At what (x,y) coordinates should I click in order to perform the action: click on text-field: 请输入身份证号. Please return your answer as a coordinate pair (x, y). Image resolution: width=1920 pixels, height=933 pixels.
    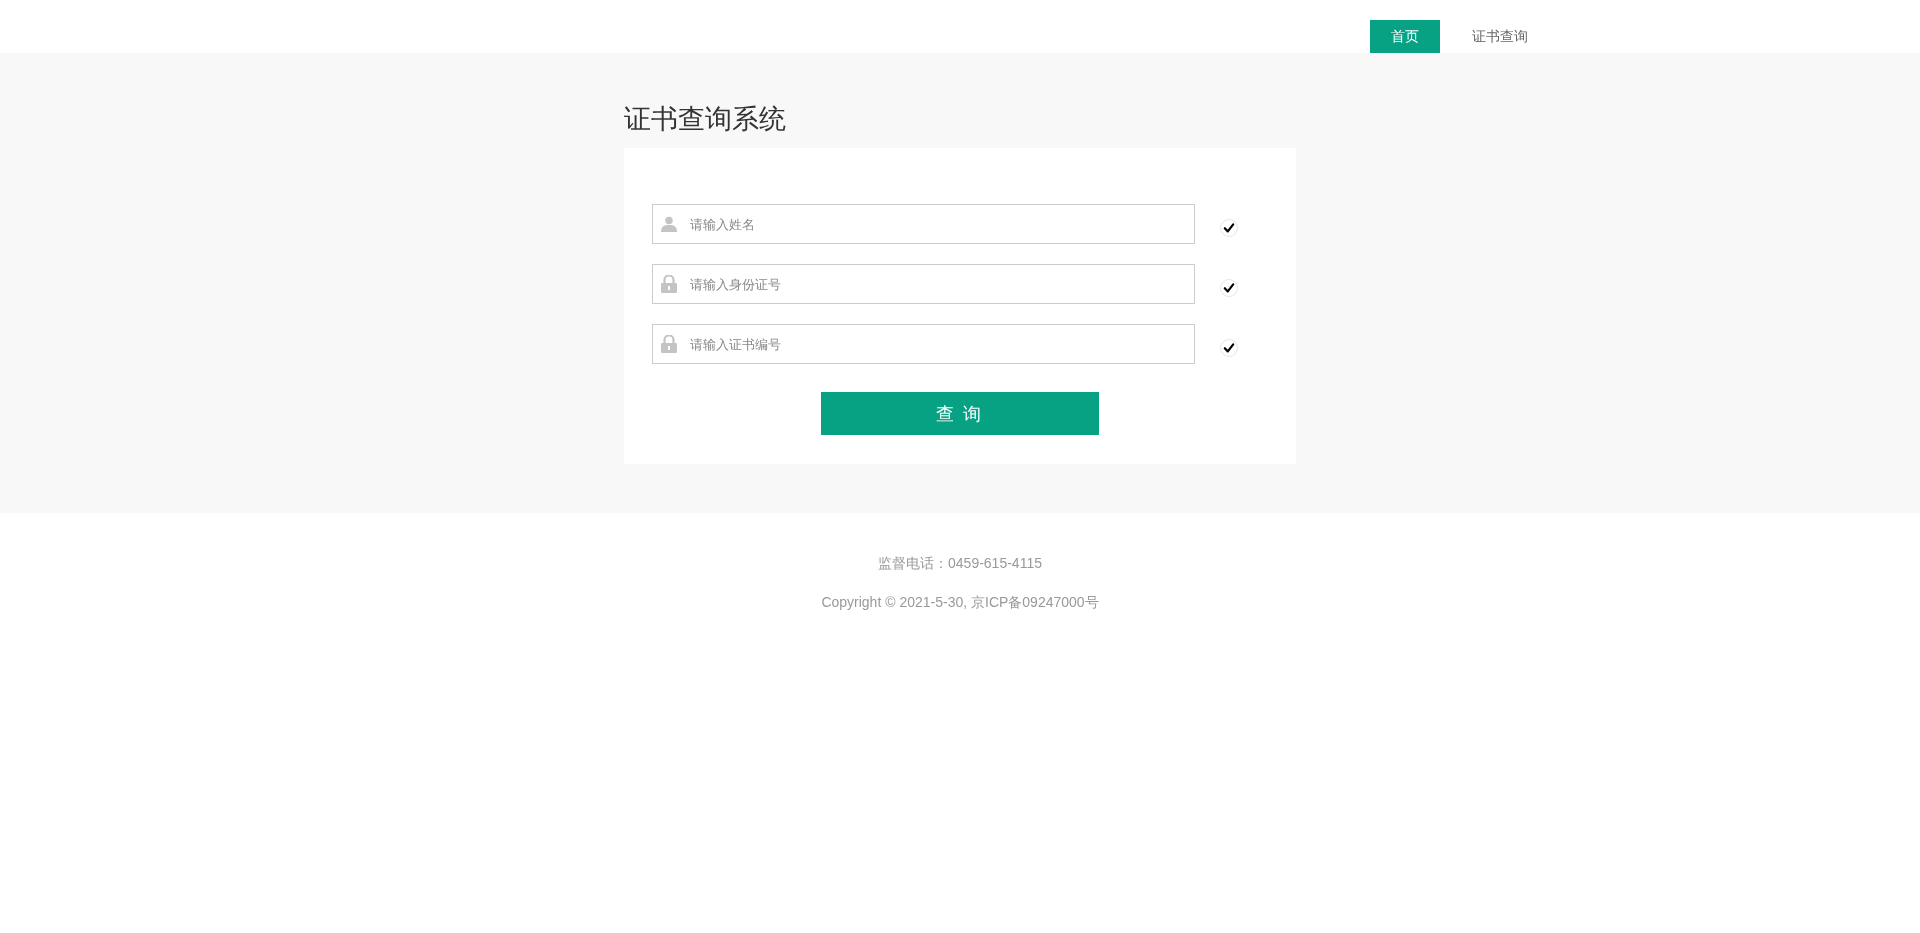
    Looking at the image, I should click on (923, 284).